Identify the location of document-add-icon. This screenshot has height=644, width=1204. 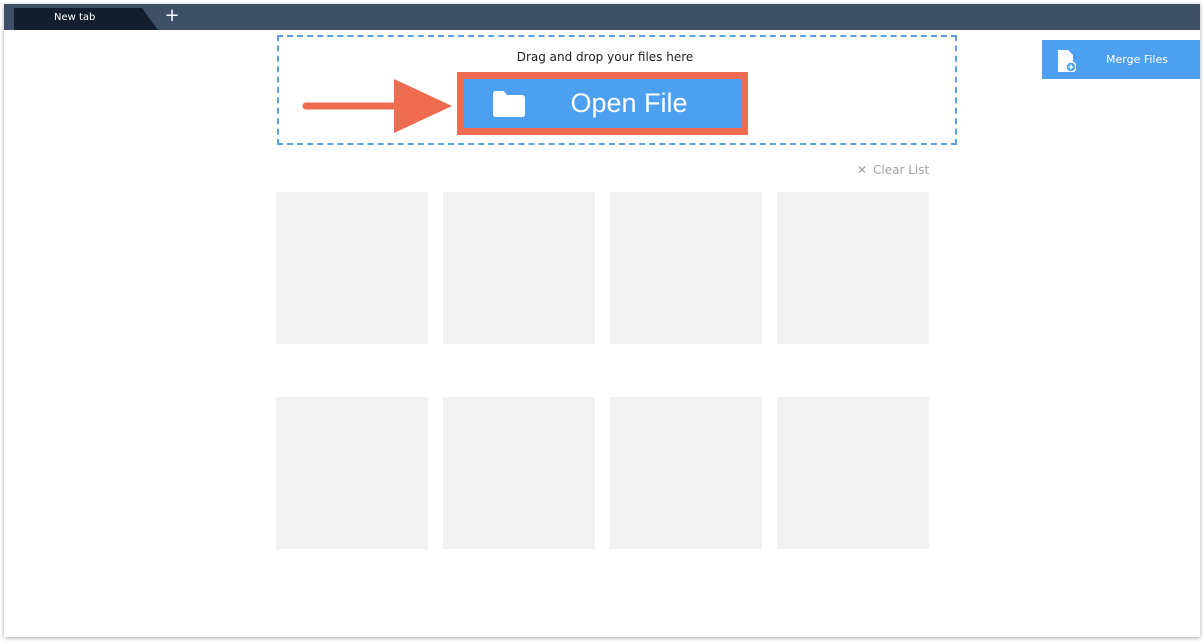
(1067, 61).